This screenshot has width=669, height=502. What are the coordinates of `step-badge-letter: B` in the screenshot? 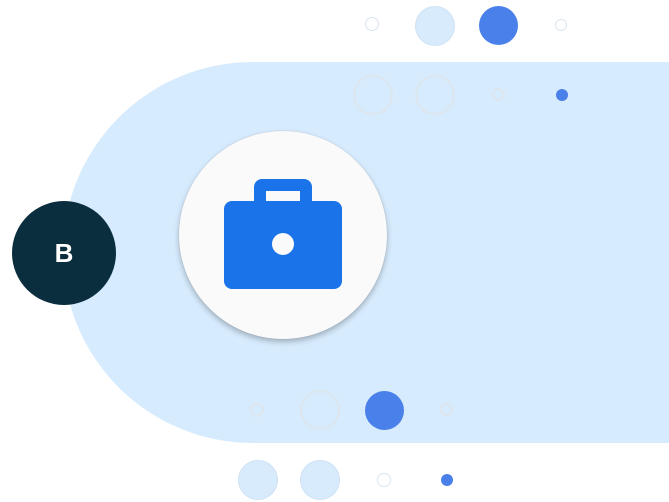 It's located at (64, 252).